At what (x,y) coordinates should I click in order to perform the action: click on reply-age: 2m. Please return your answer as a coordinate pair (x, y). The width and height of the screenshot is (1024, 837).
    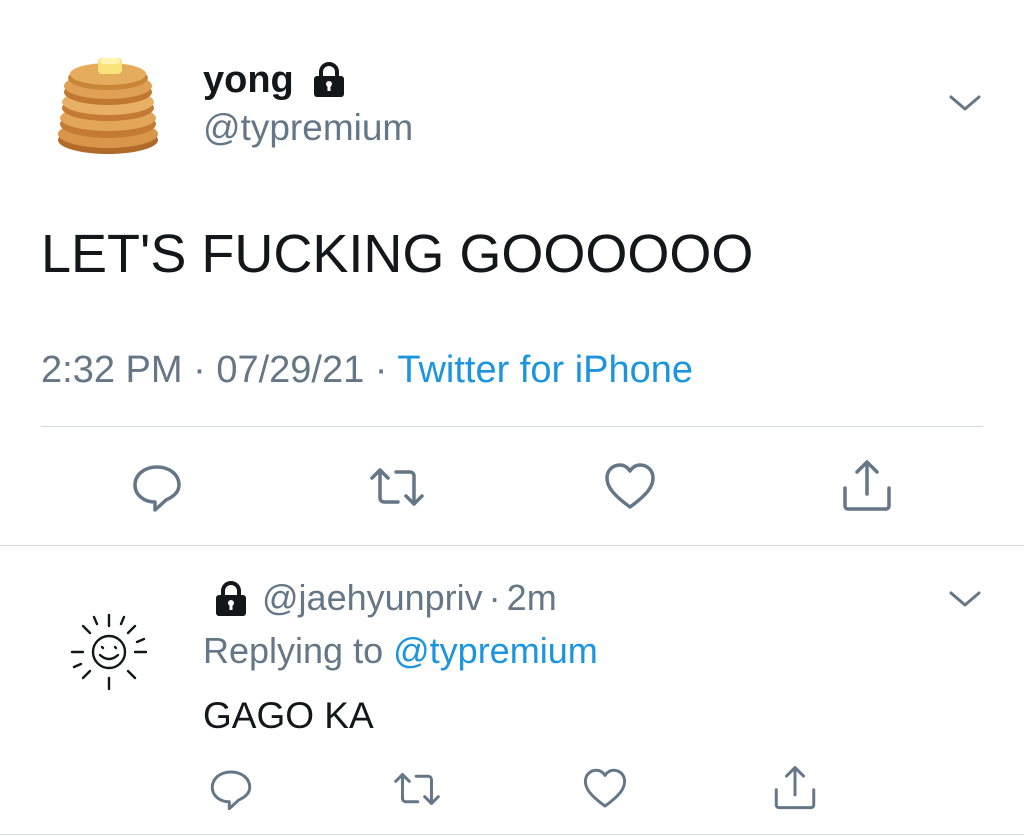
    Looking at the image, I should click on (532, 597).